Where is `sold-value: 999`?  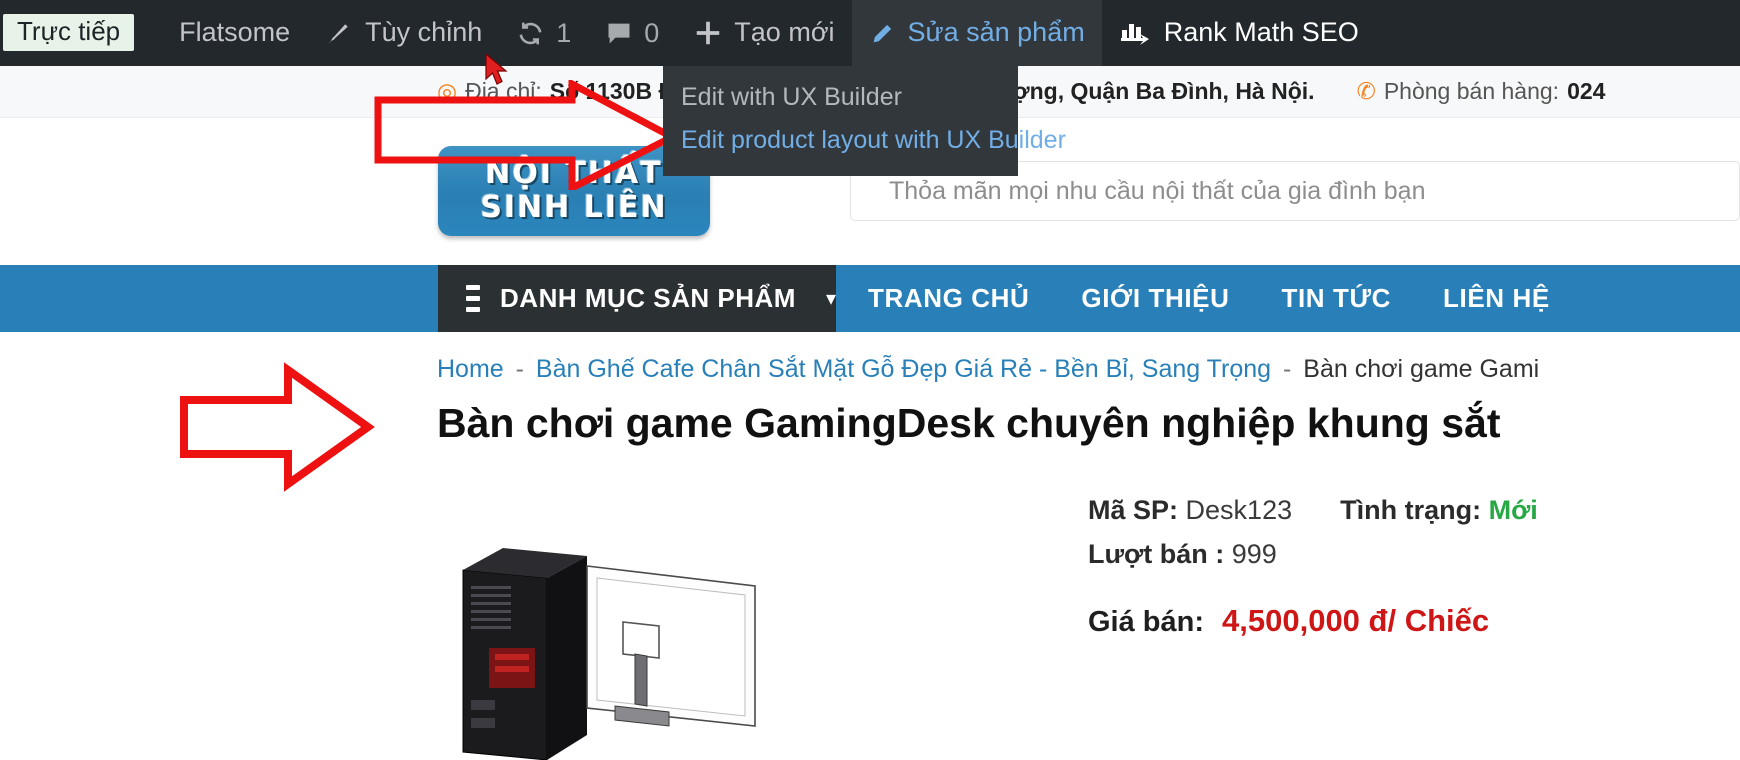 sold-value: 999 is located at coordinates (1254, 554).